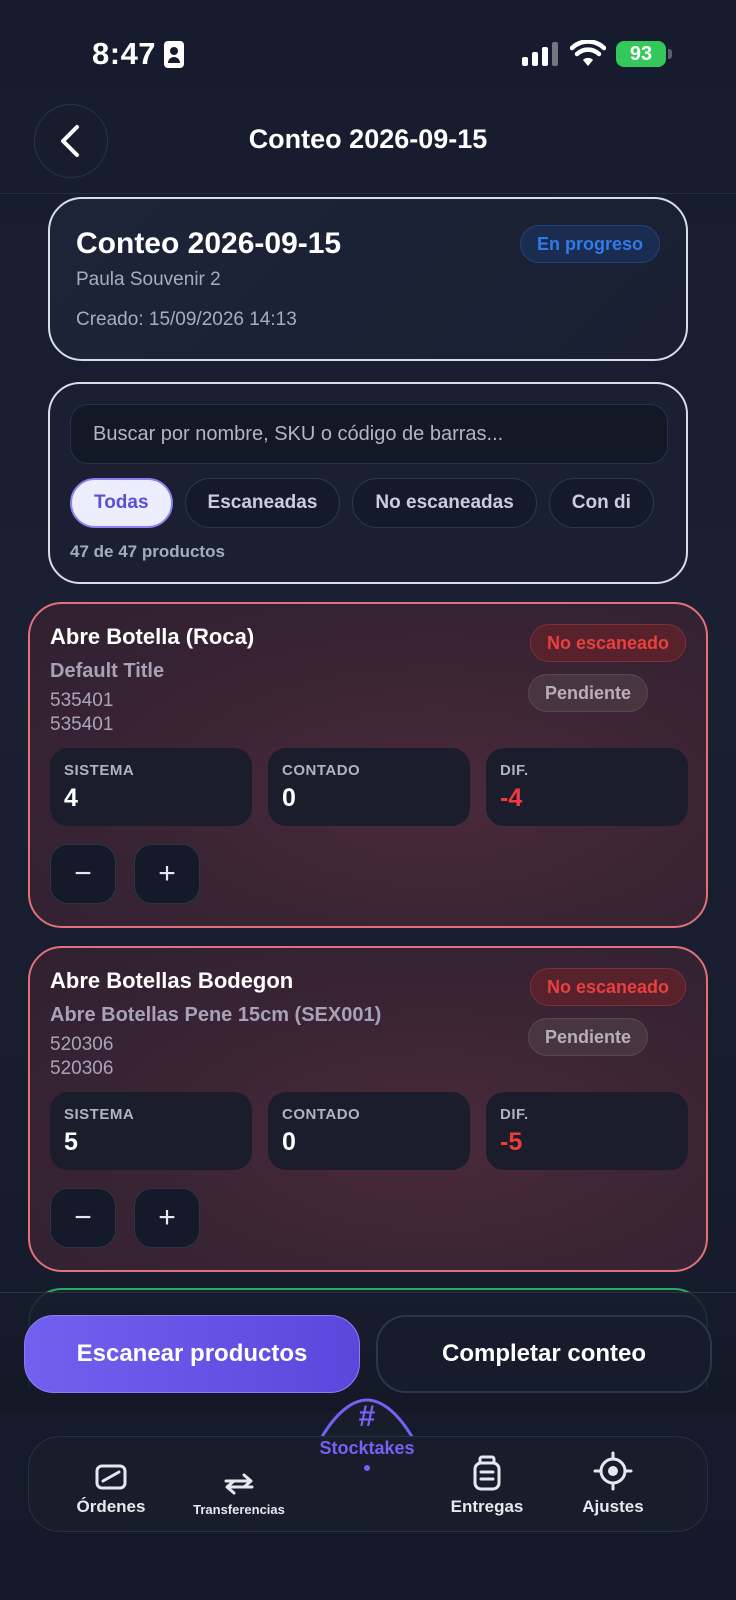 Image resolution: width=736 pixels, height=1600 pixels. What do you see at coordinates (487, 1473) in the screenshot?
I see `delivery-icon` at bounding box center [487, 1473].